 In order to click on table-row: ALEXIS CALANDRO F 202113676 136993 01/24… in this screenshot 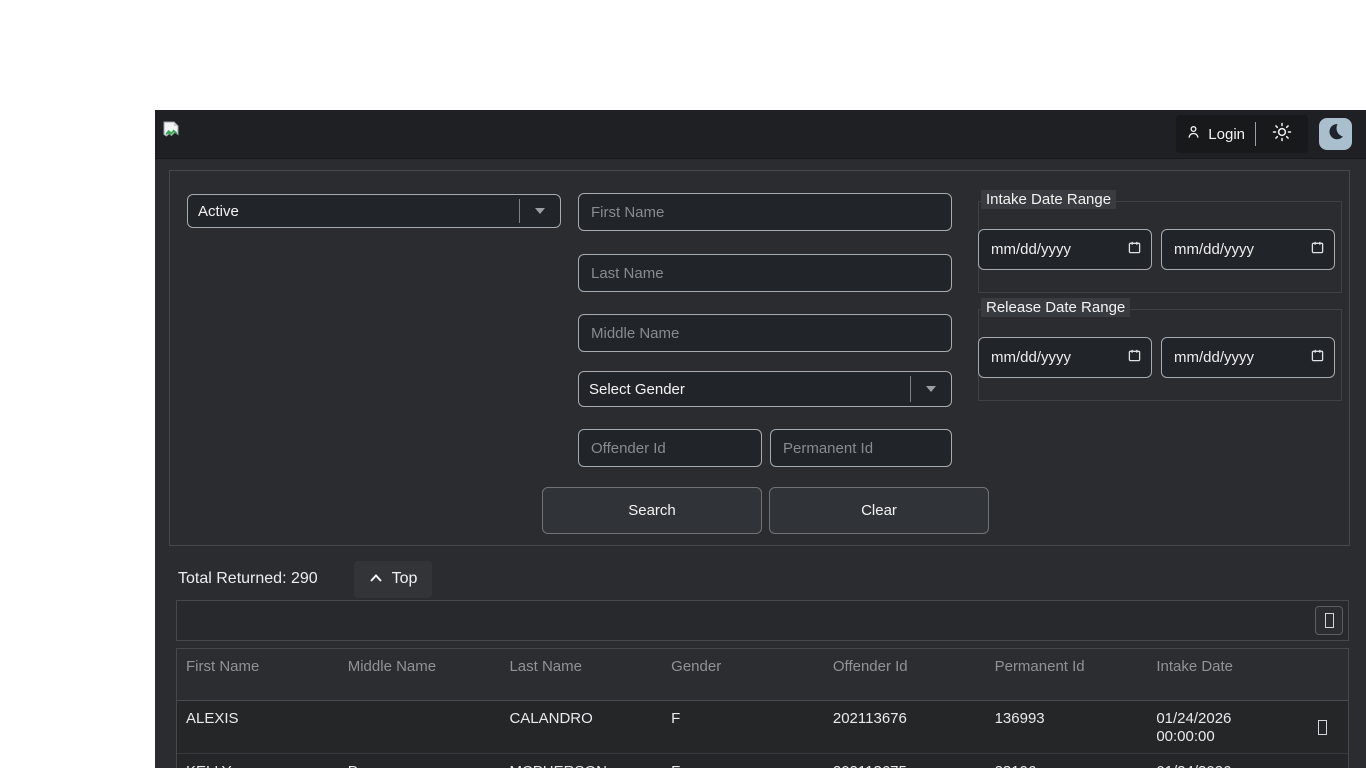, I will do `click(762, 727)`.